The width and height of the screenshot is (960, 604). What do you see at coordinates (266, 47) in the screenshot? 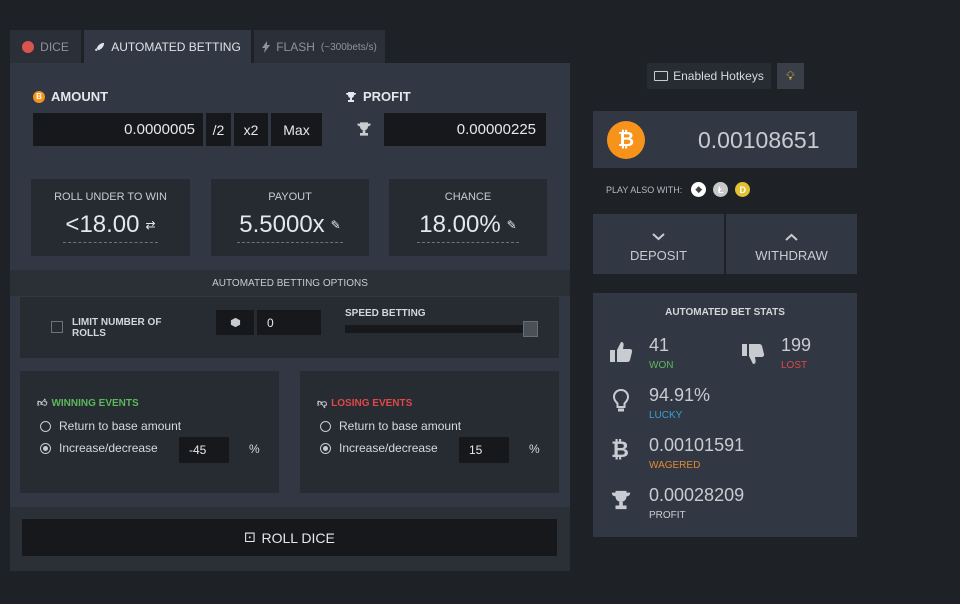
I see `lightning-icon` at bounding box center [266, 47].